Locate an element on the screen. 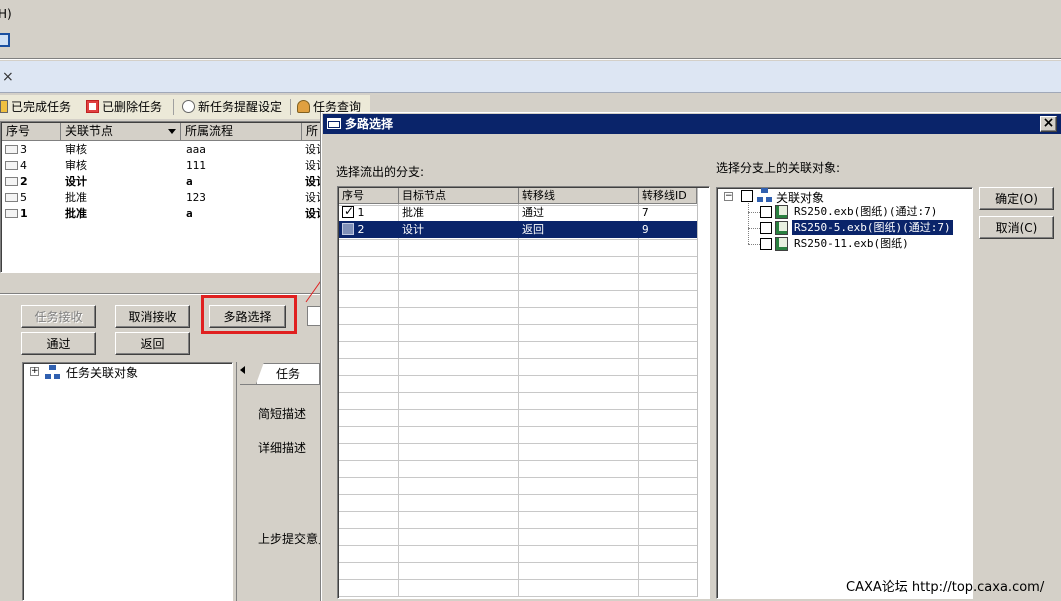 The width and height of the screenshot is (1061, 601). grid-row: ✓ 1 批准 通过 7 is located at coordinates (518, 212).